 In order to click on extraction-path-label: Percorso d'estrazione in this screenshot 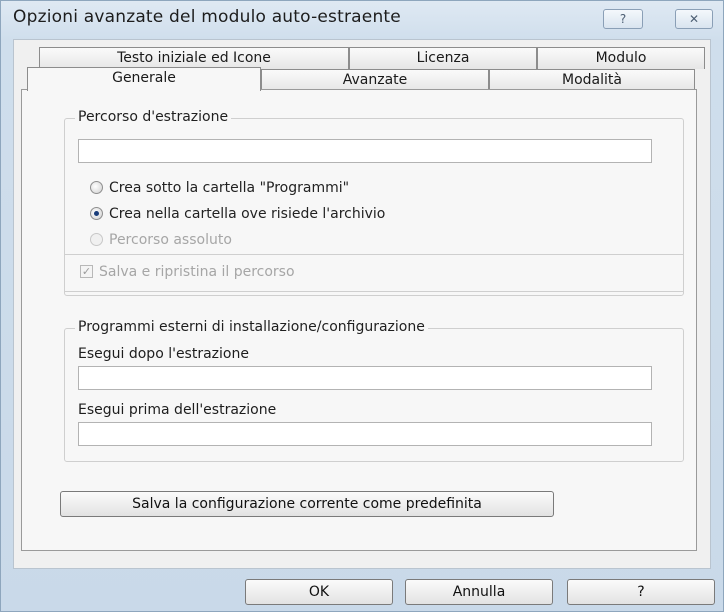, I will do `click(153, 117)`.